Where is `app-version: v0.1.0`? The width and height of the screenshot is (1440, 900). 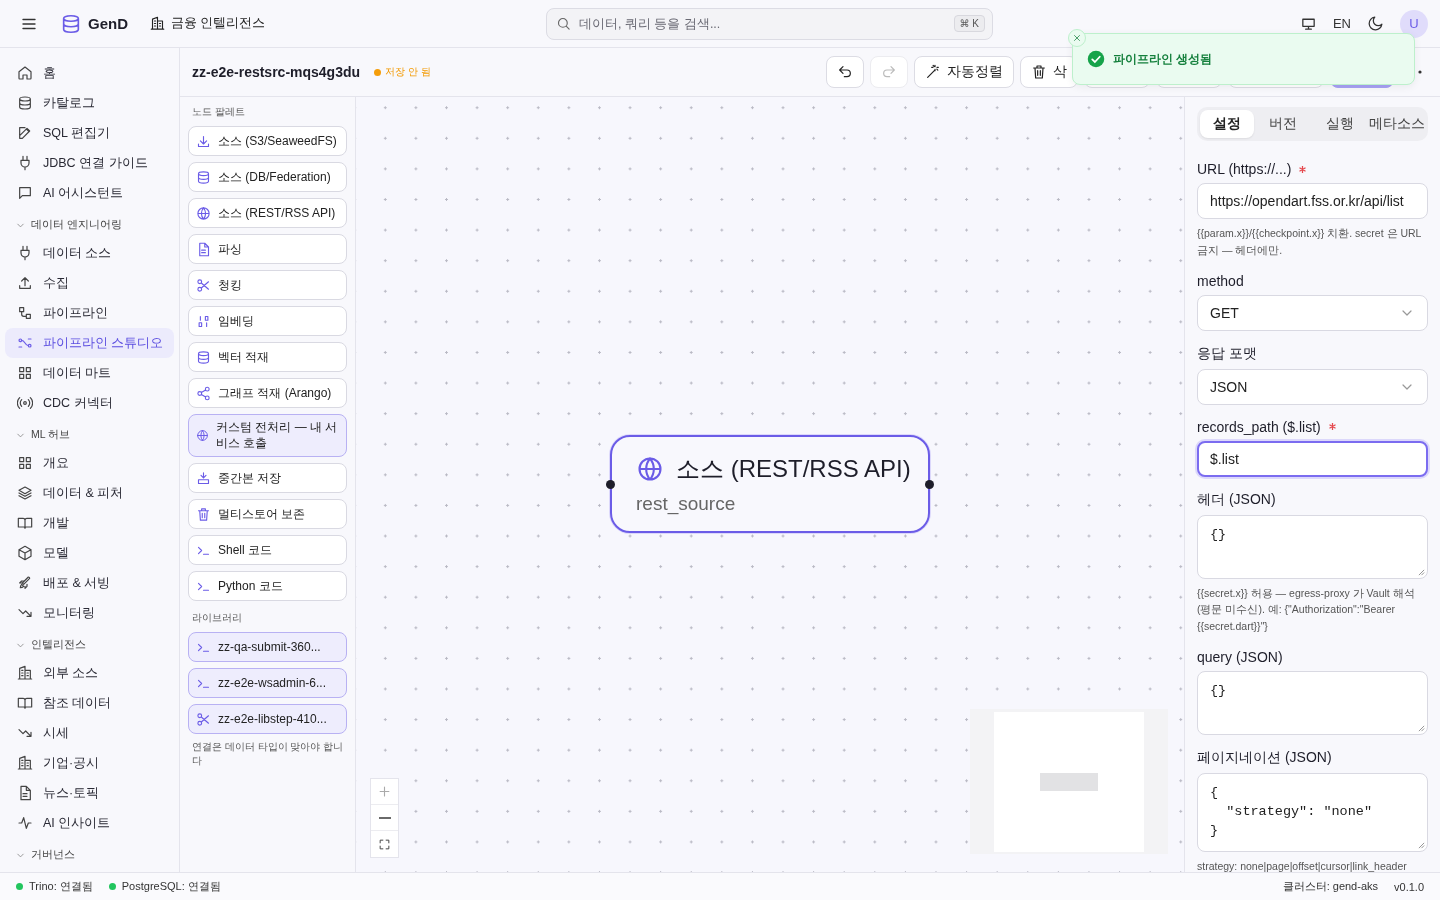
app-version: v0.1.0 is located at coordinates (1409, 886).